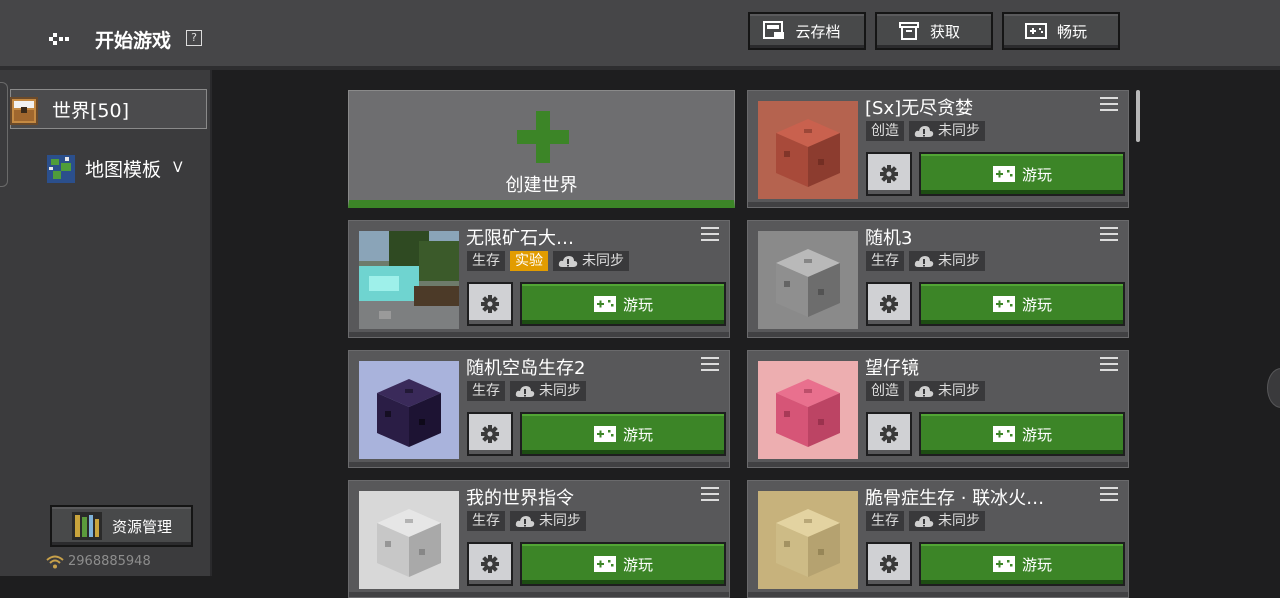  I want to click on sidebar-item-map-templates: 地图模板 ᐯ, so click(96, 168).